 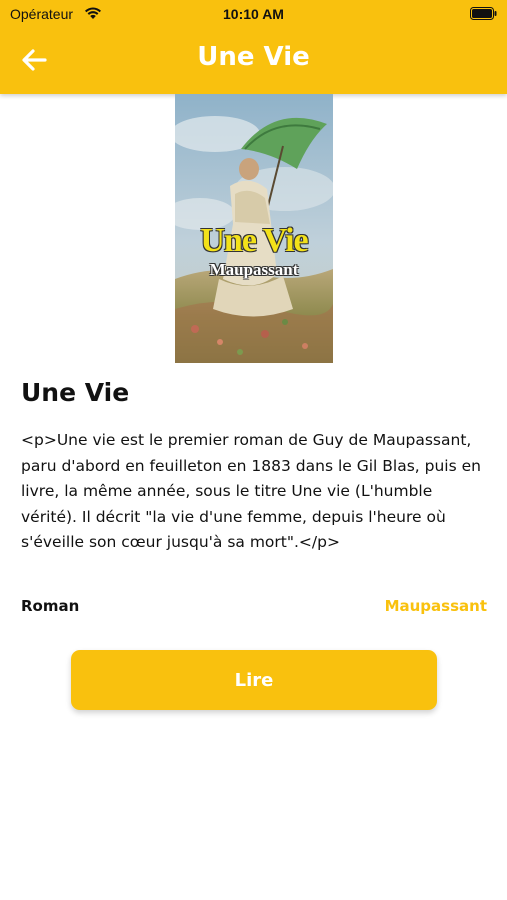 I want to click on book-cover: Une Vie Maupassant, so click(x=254, y=228).